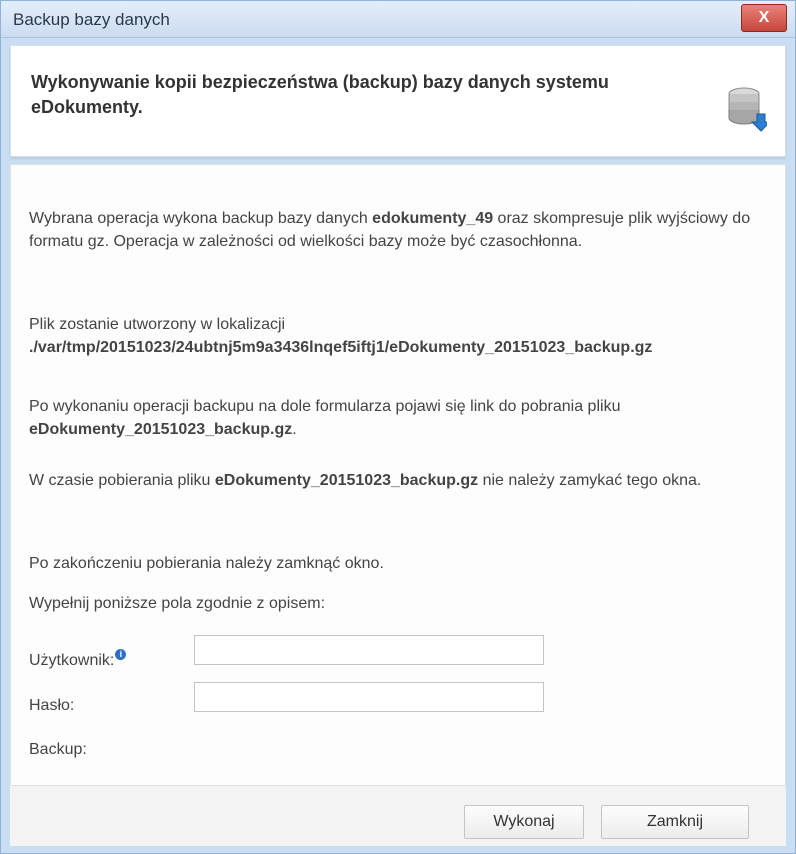  Describe the element at coordinates (91, 19) in the screenshot. I see `dialog-title: Backup bazy danych` at that location.